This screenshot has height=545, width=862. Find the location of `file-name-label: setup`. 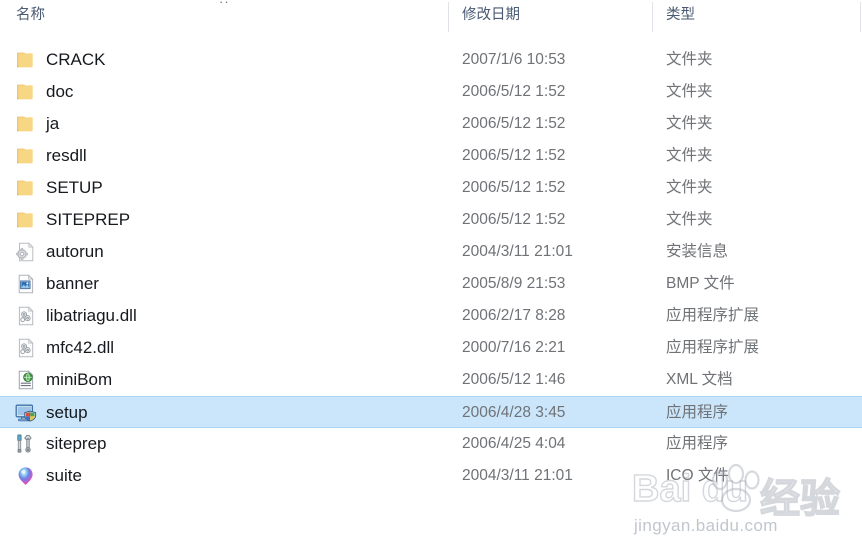

file-name-label: setup is located at coordinates (67, 412).